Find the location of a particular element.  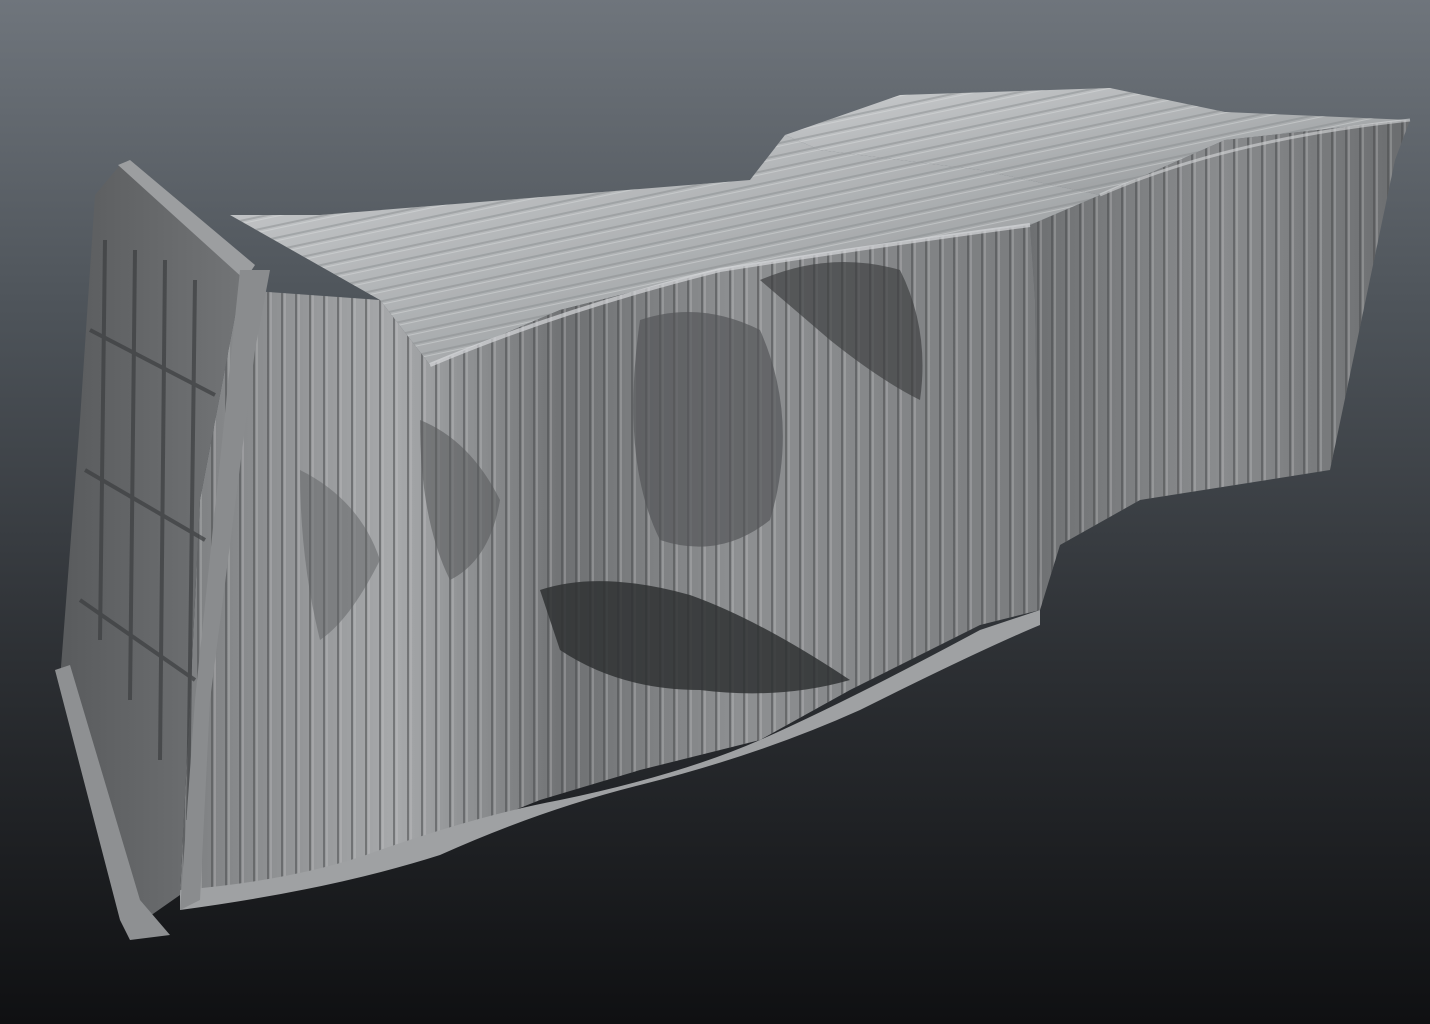

dent-upper is located at coordinates (708, 429).